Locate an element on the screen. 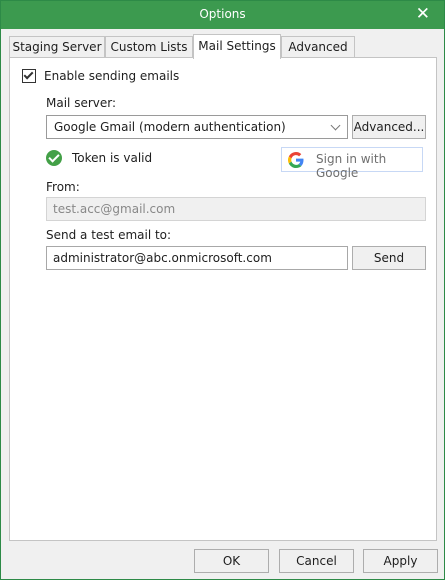  checkmark-icon is located at coordinates (28, 74).